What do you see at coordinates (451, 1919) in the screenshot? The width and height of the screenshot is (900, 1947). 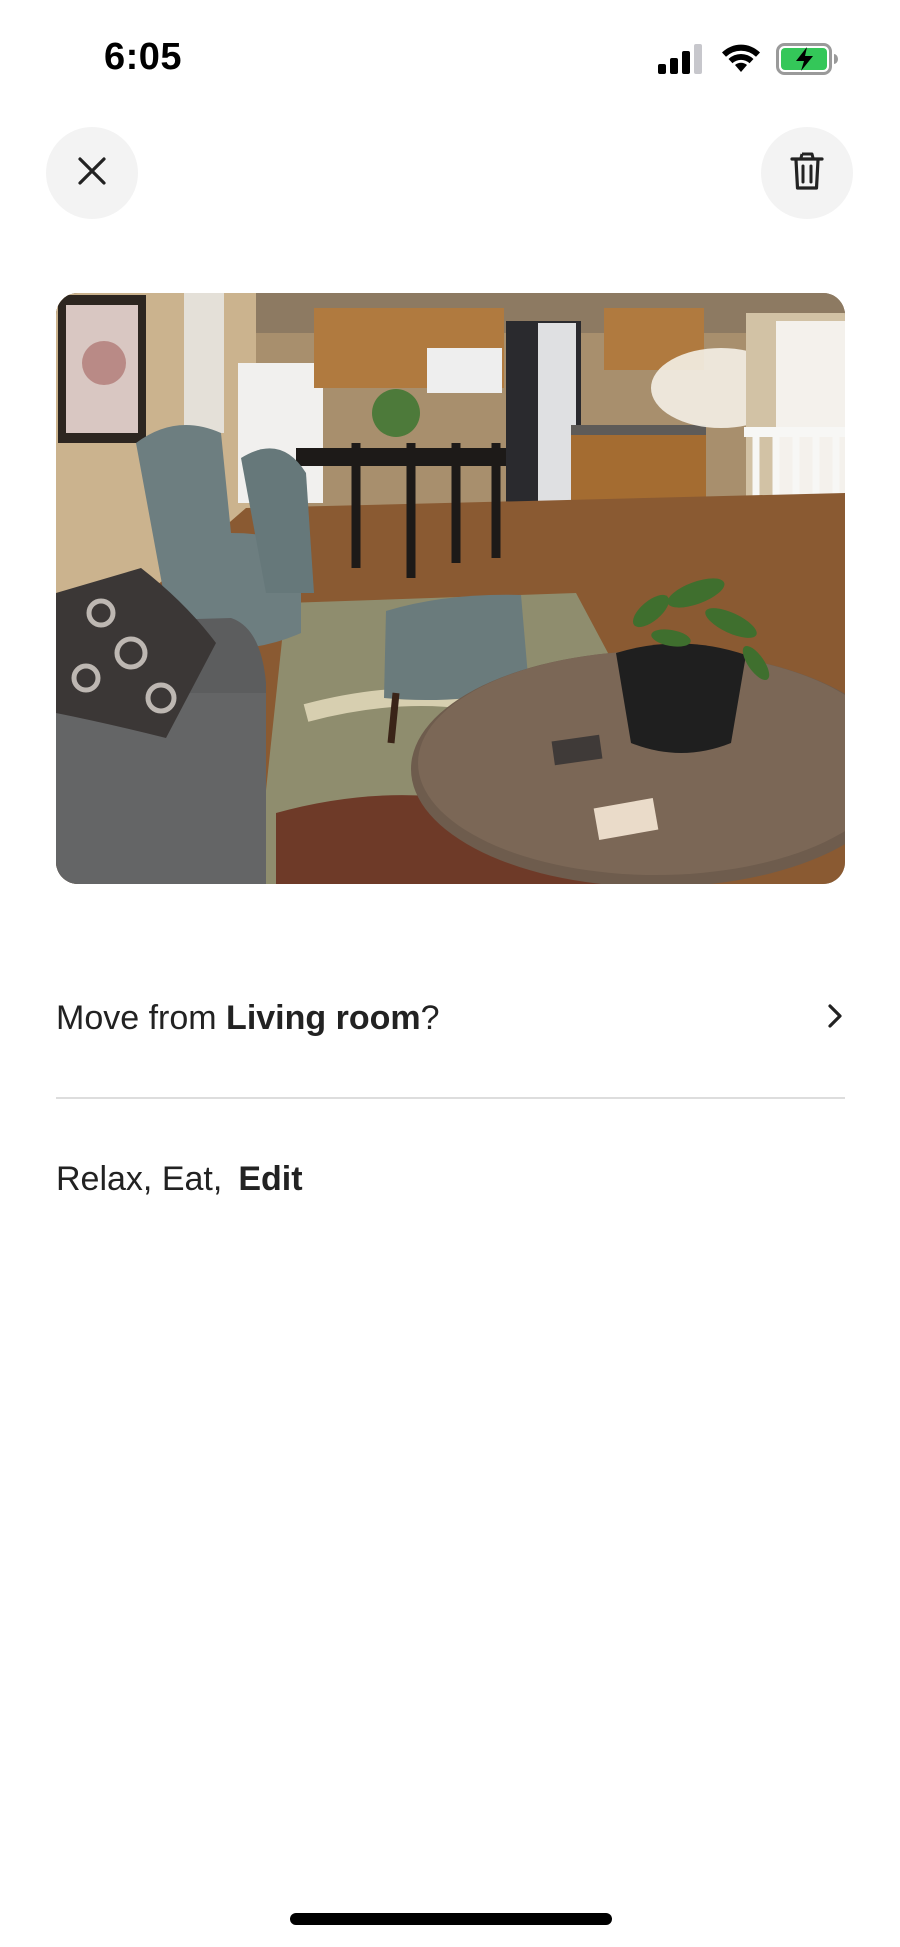 I see `home-indicator` at bounding box center [451, 1919].